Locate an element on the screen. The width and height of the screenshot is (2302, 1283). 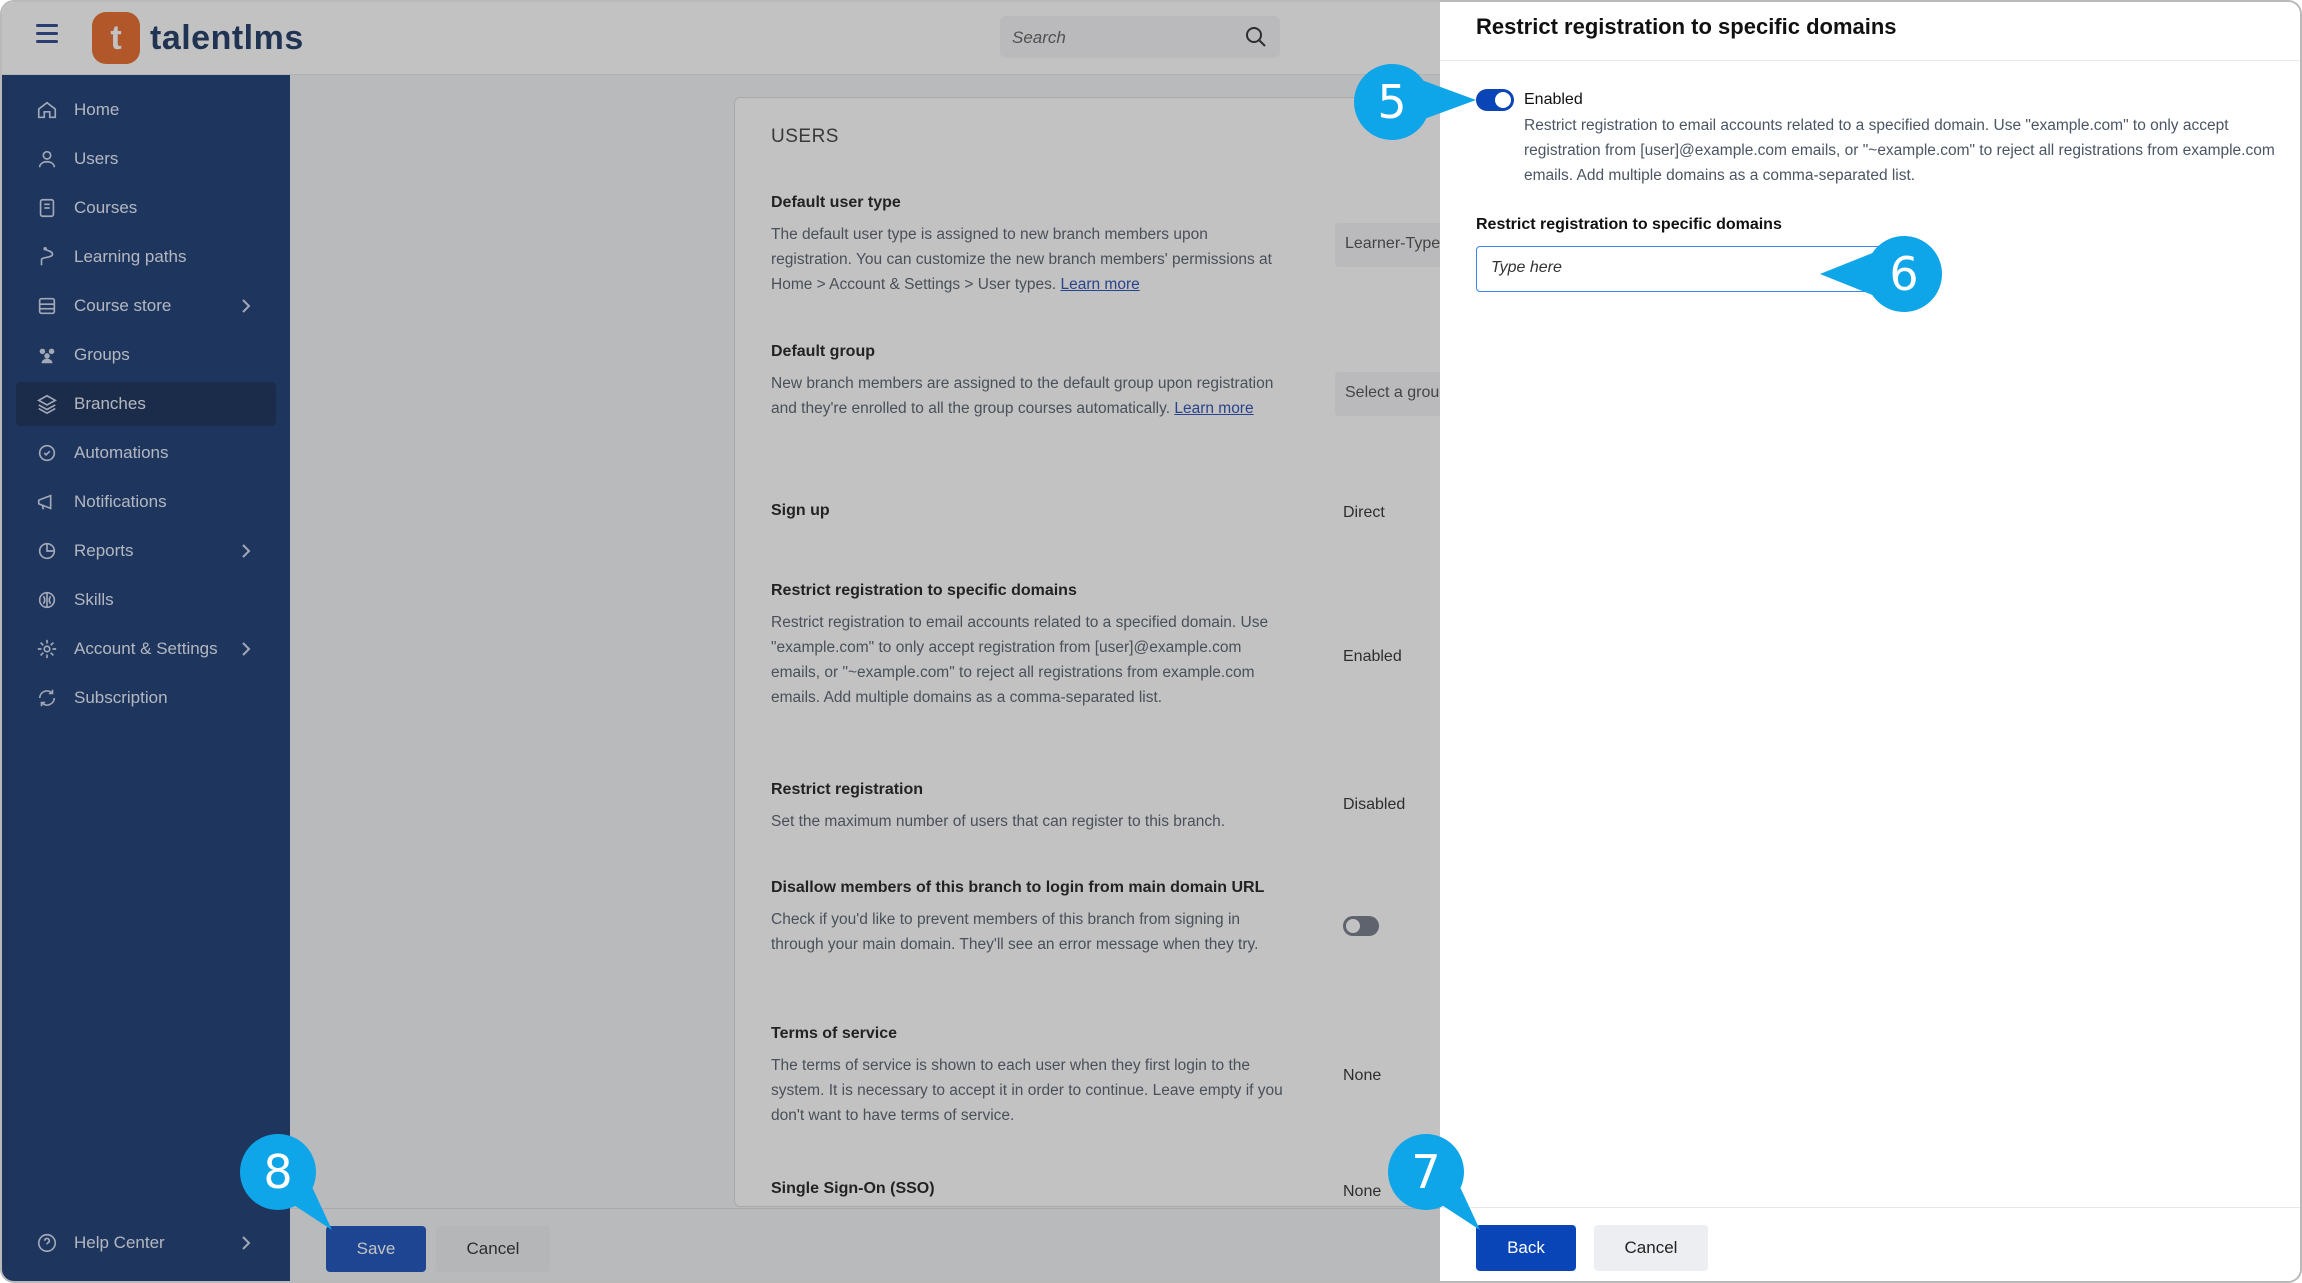
sidebar-item-courses: Courses is located at coordinates (146, 208).